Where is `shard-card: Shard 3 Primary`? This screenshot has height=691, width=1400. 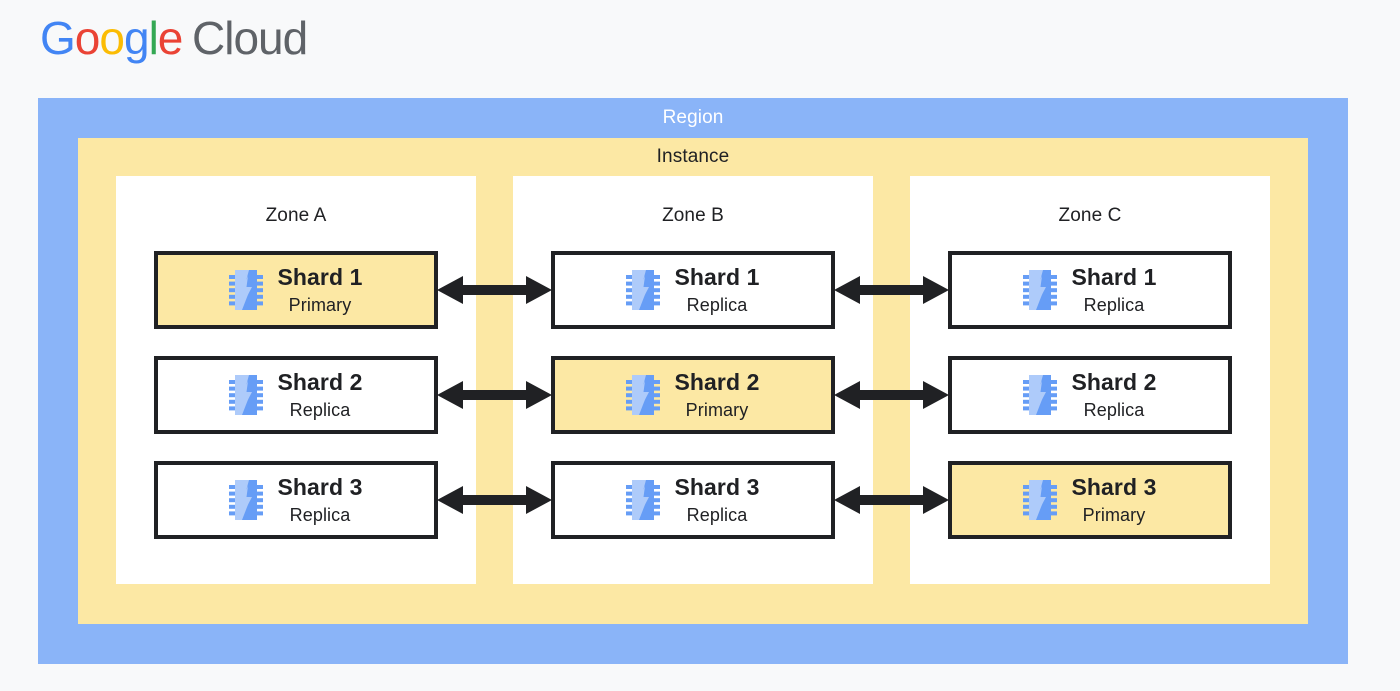 shard-card: Shard 3 Primary is located at coordinates (1090, 500).